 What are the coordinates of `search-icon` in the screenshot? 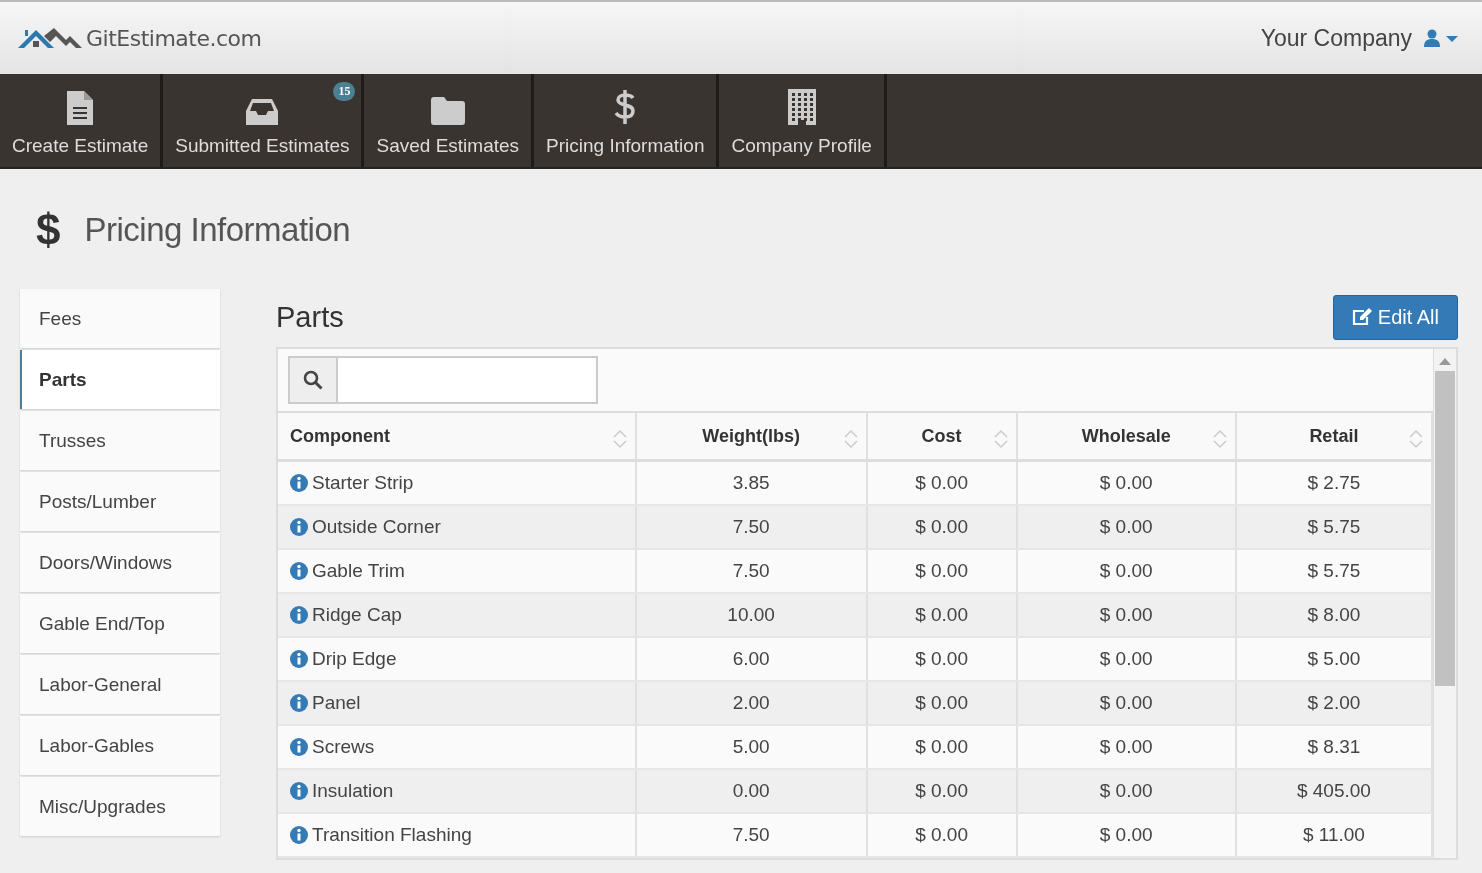 It's located at (313, 380).